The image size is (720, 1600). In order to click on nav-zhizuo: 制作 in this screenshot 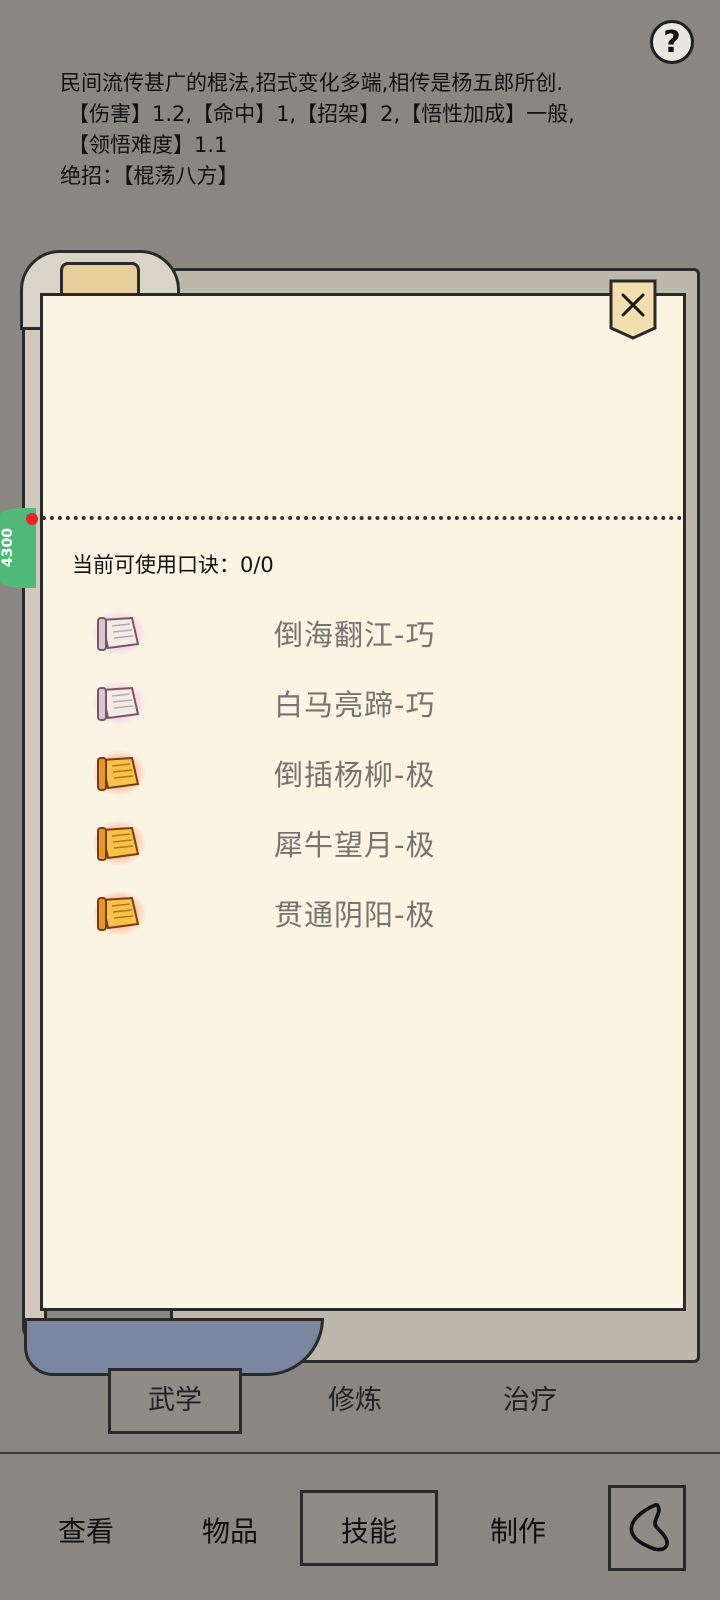, I will do `click(518, 1530)`.